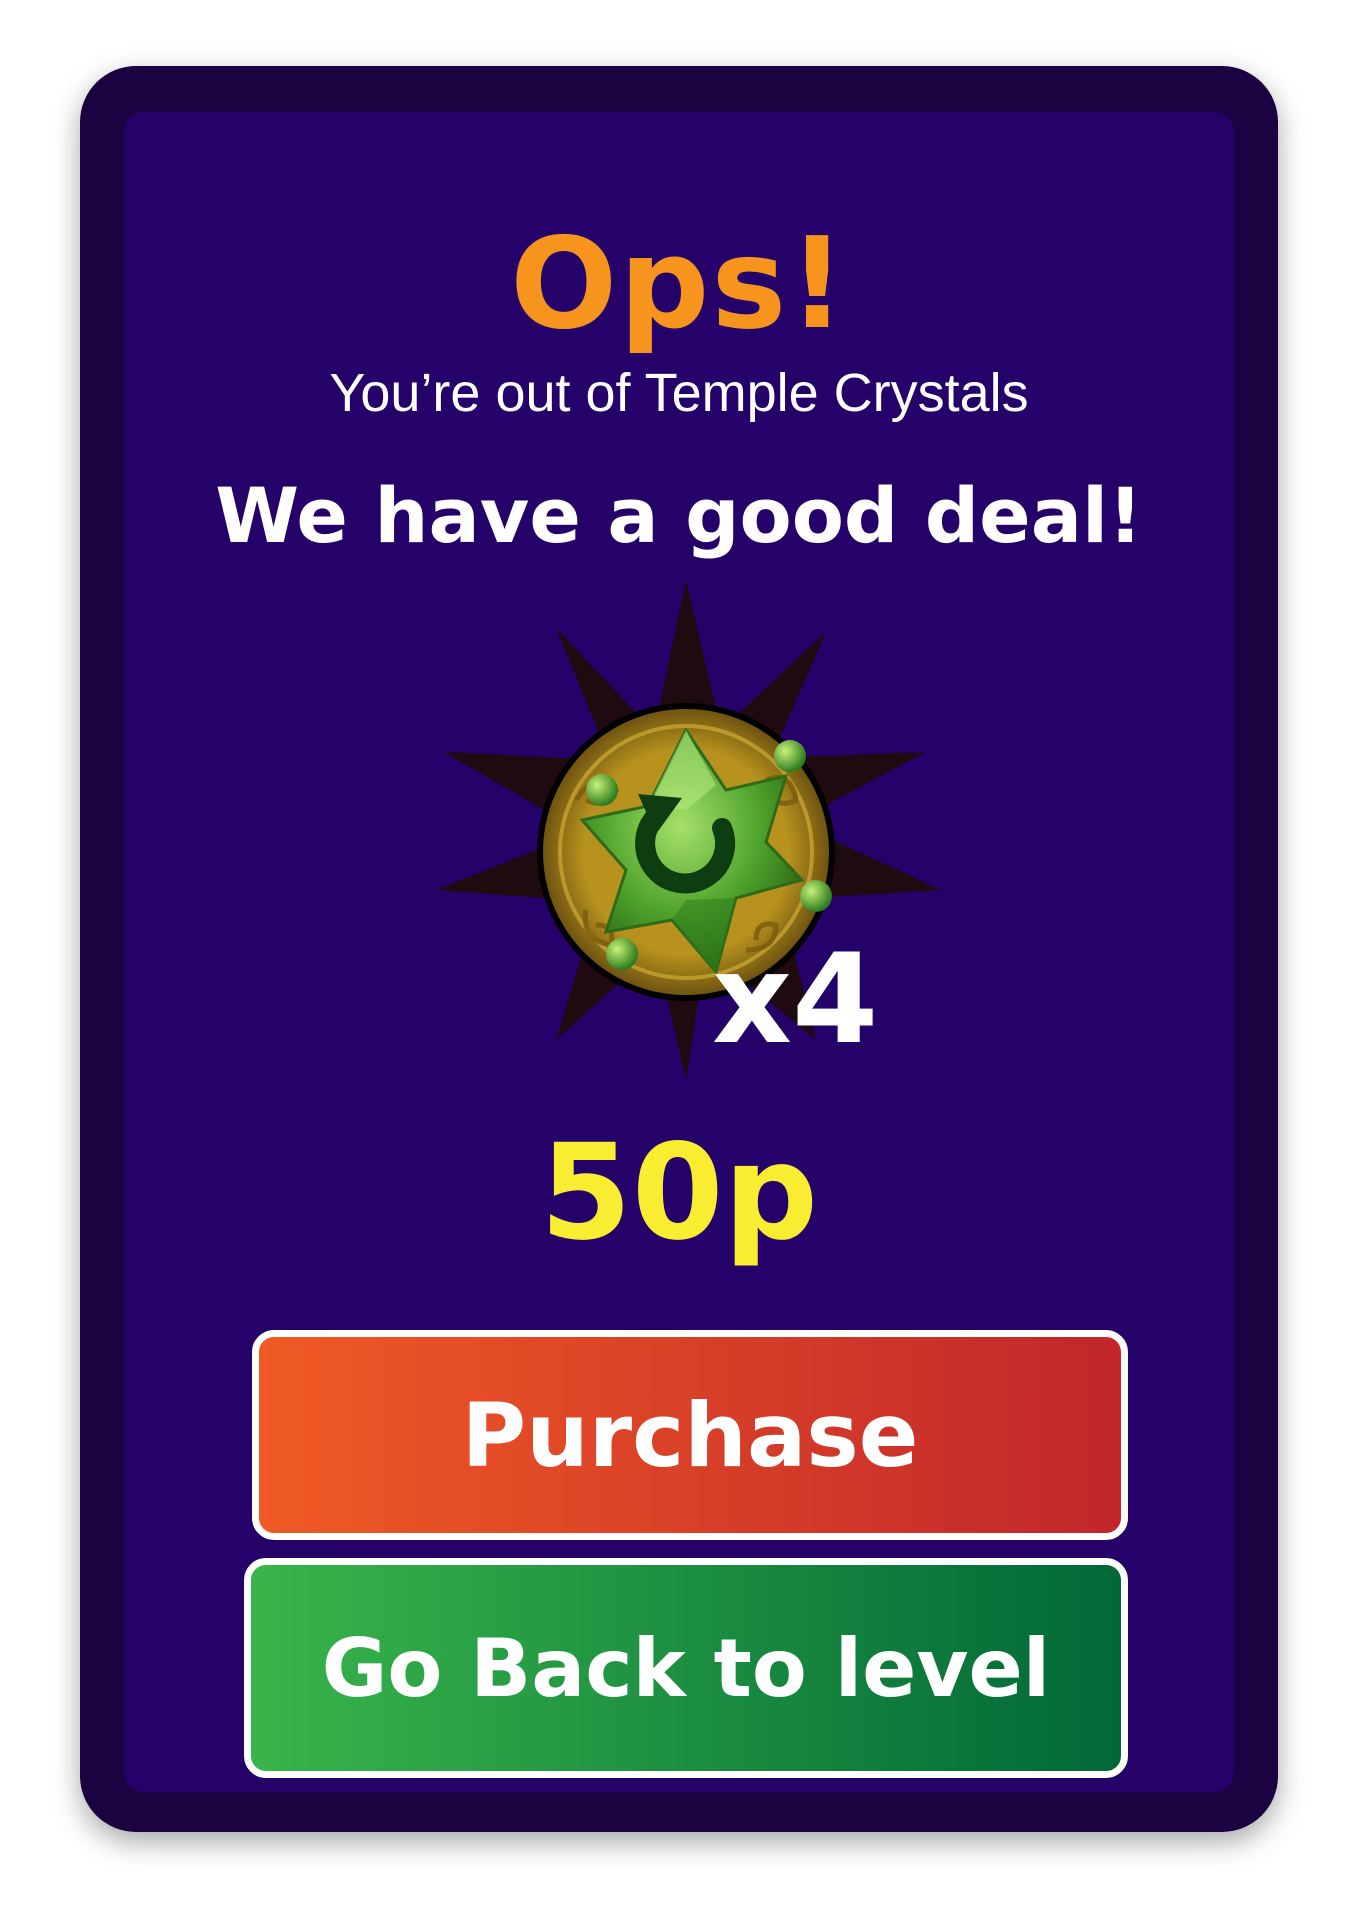  What do you see at coordinates (795, 1000) in the screenshot?
I see `item-multiplier: x4` at bounding box center [795, 1000].